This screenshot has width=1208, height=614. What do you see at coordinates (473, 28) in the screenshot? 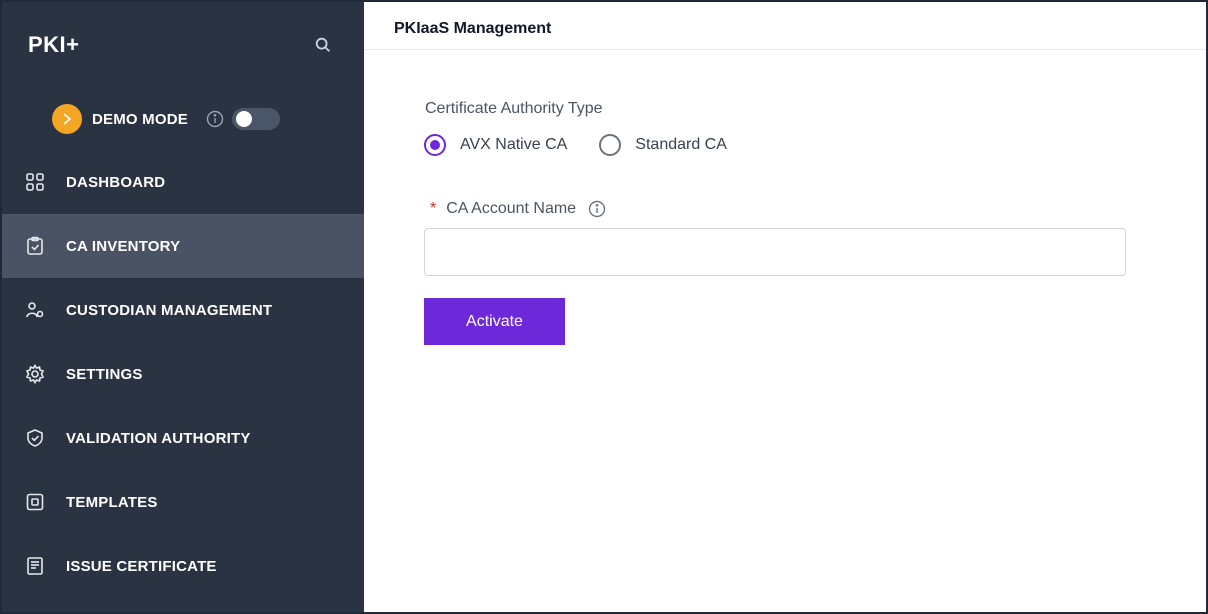
I see `page-title: PKIaaS Management` at bounding box center [473, 28].